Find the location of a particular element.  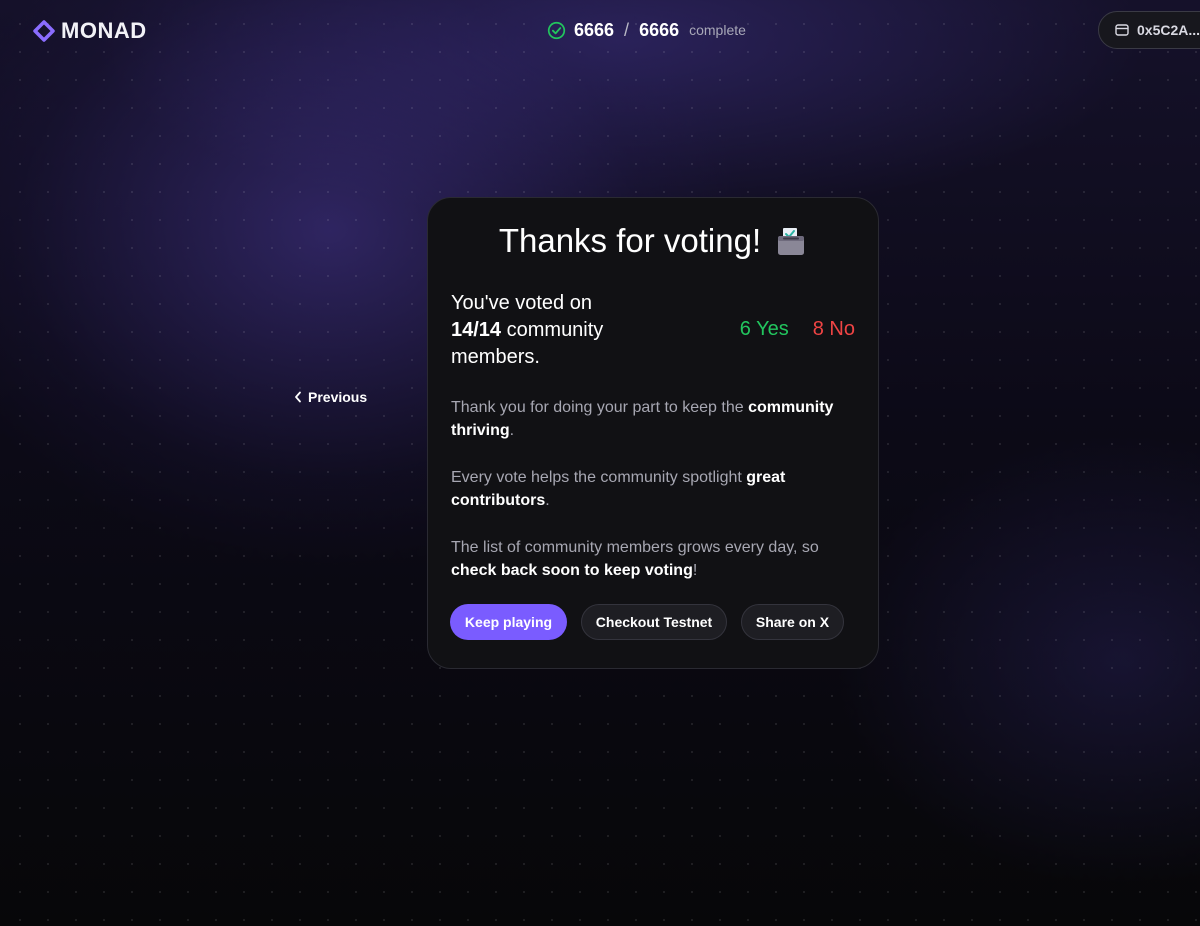

vote-tally: 6 Yes 8 No is located at coordinates (797, 329).